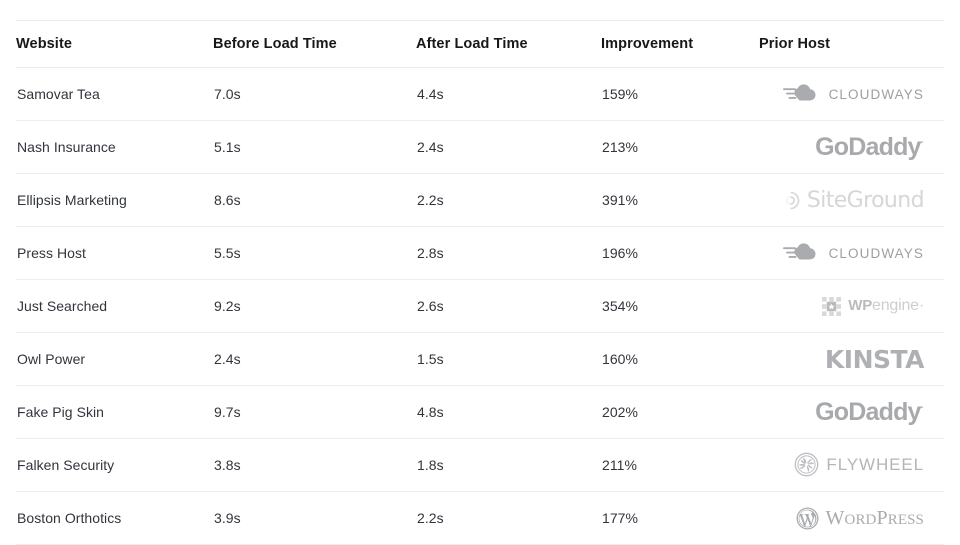 The width and height of the screenshot is (960, 545). Describe the element at coordinates (865, 200) in the screenshot. I see `siteground-wordmark: SiteGround` at that location.